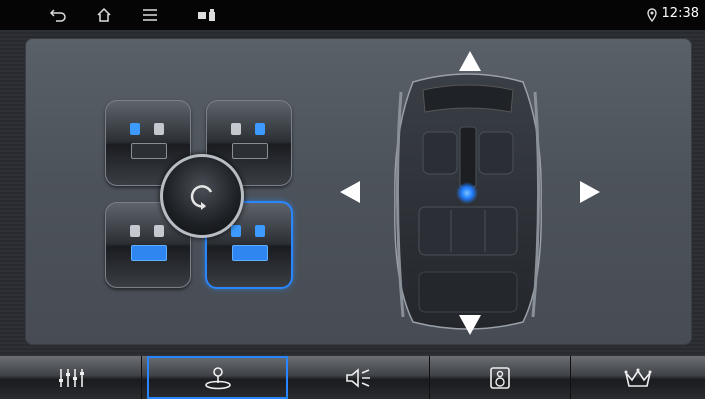 This screenshot has height=399, width=705. I want to click on reset-button, so click(202, 196).